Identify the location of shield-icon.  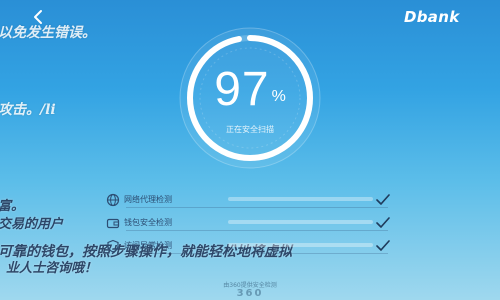
(113, 246).